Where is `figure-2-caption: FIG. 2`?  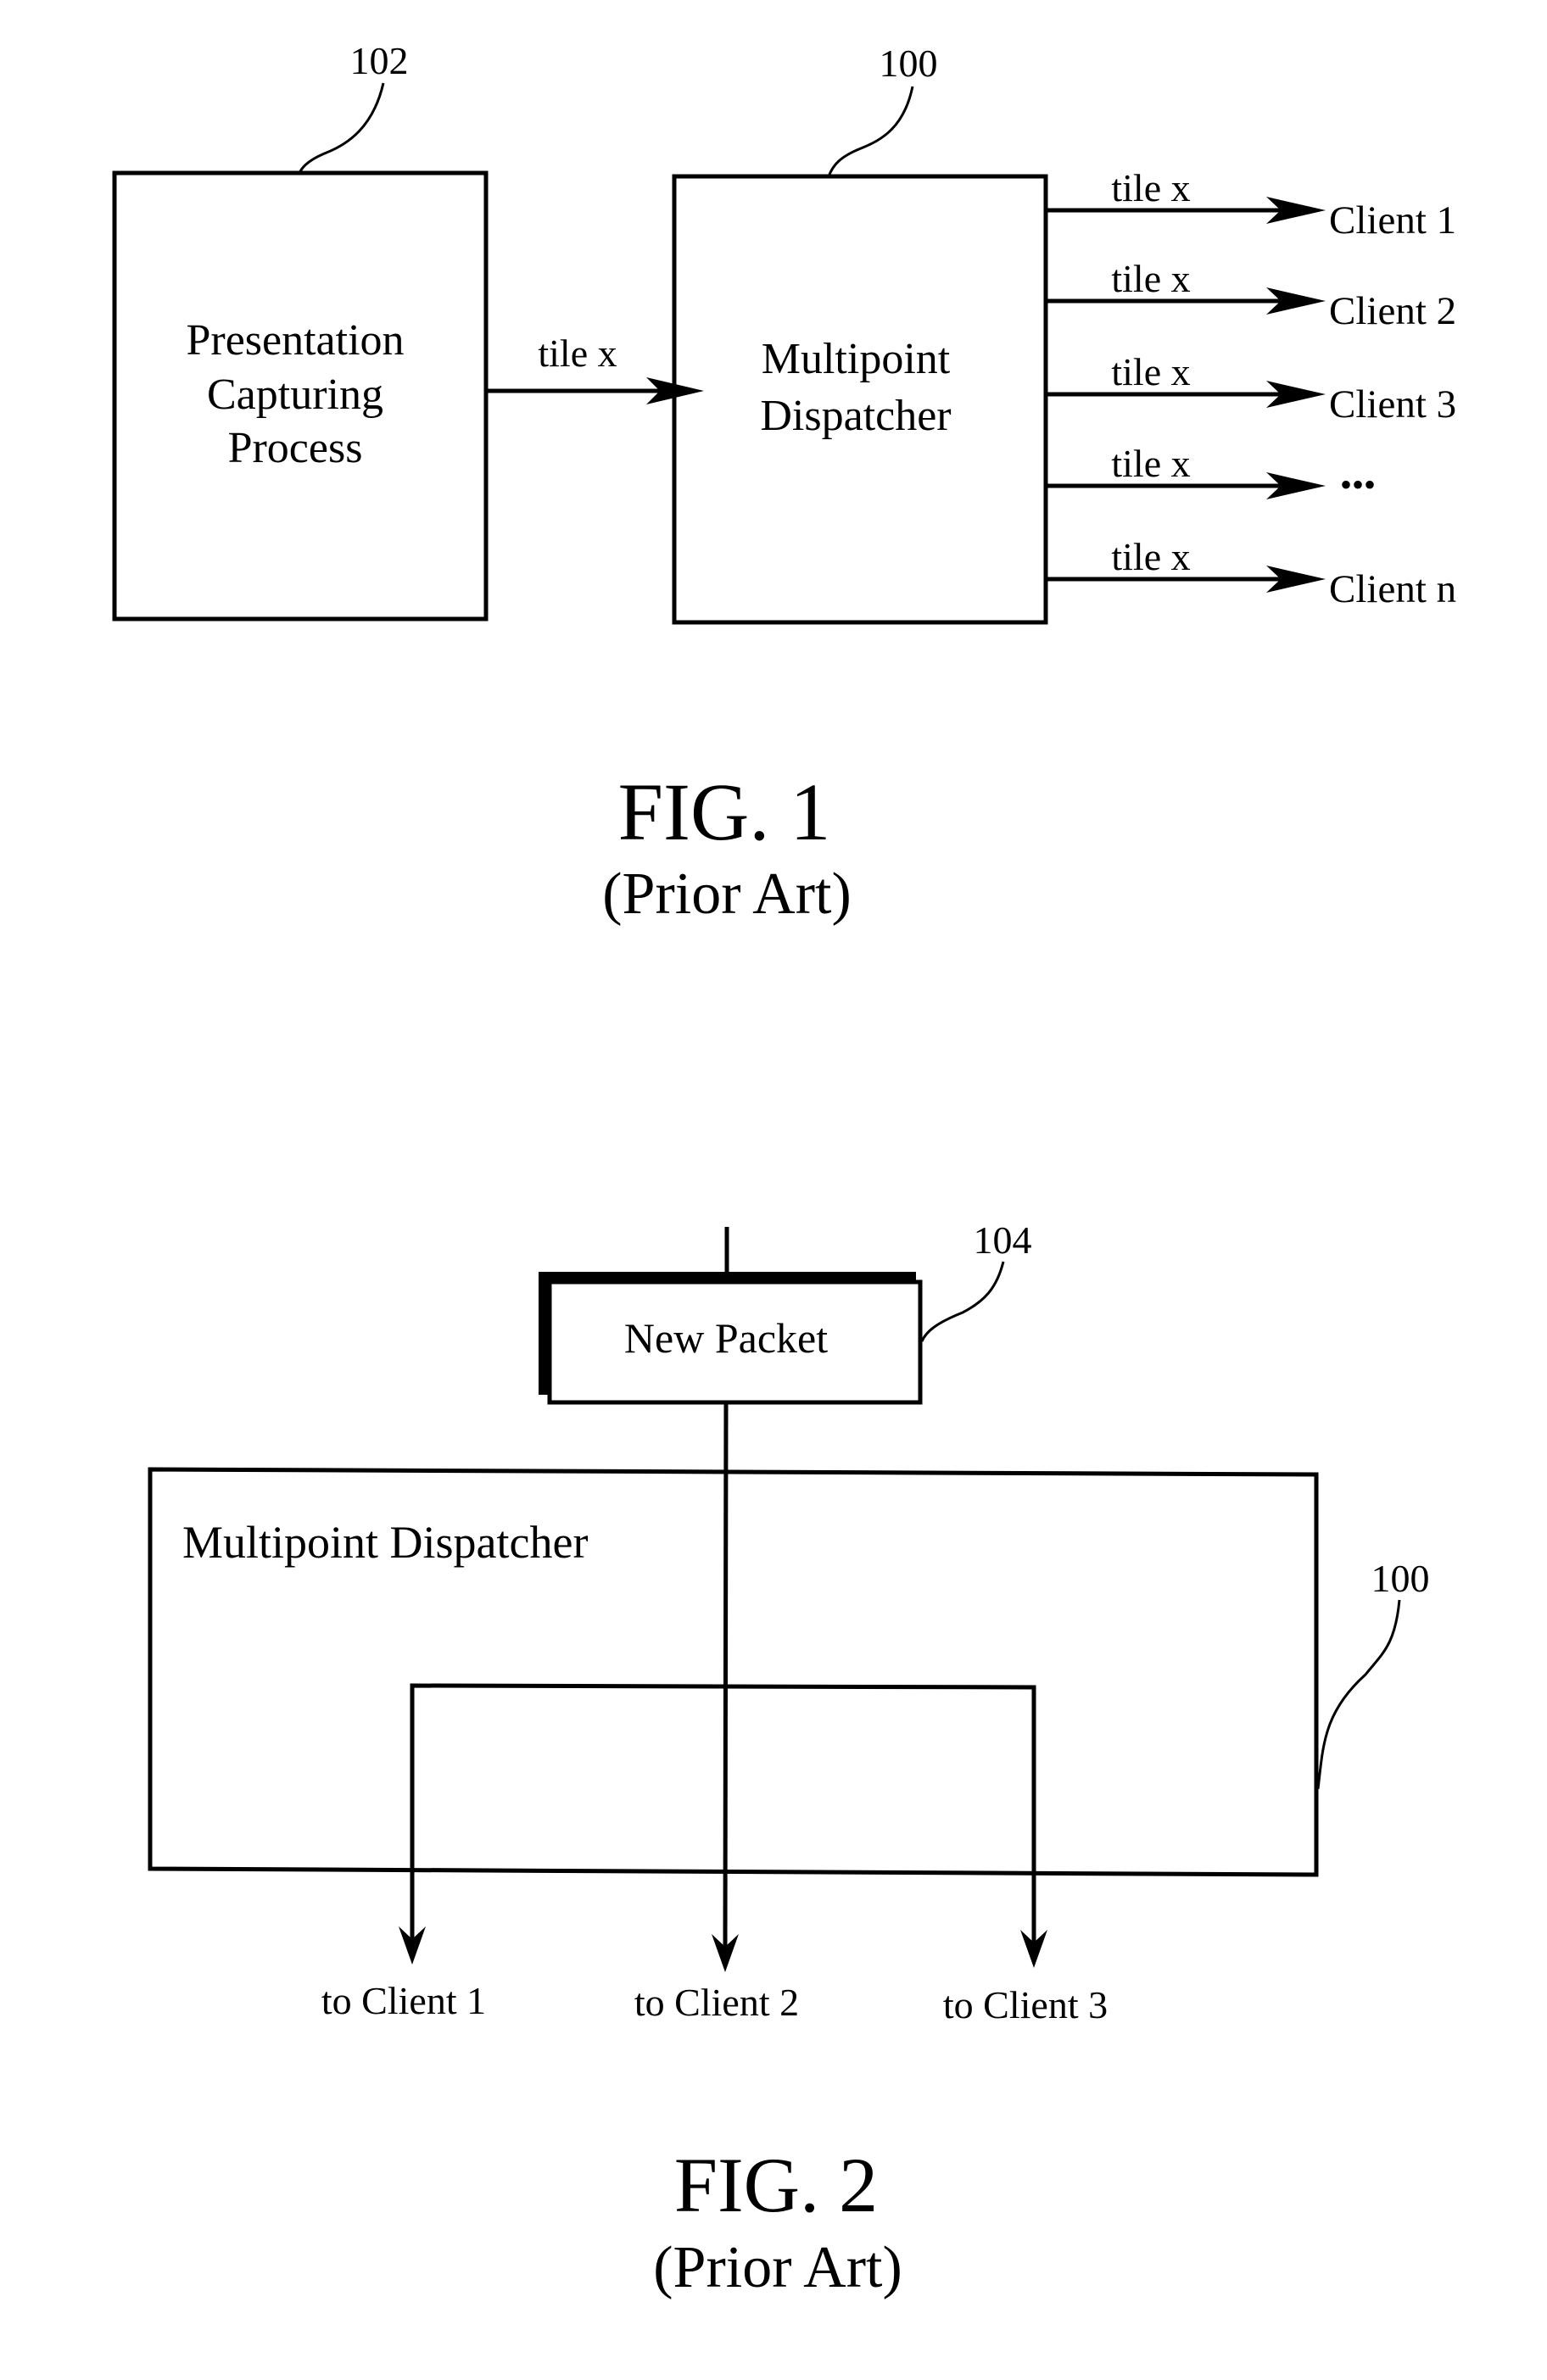
figure-2-caption: FIG. 2 is located at coordinates (776, 2185).